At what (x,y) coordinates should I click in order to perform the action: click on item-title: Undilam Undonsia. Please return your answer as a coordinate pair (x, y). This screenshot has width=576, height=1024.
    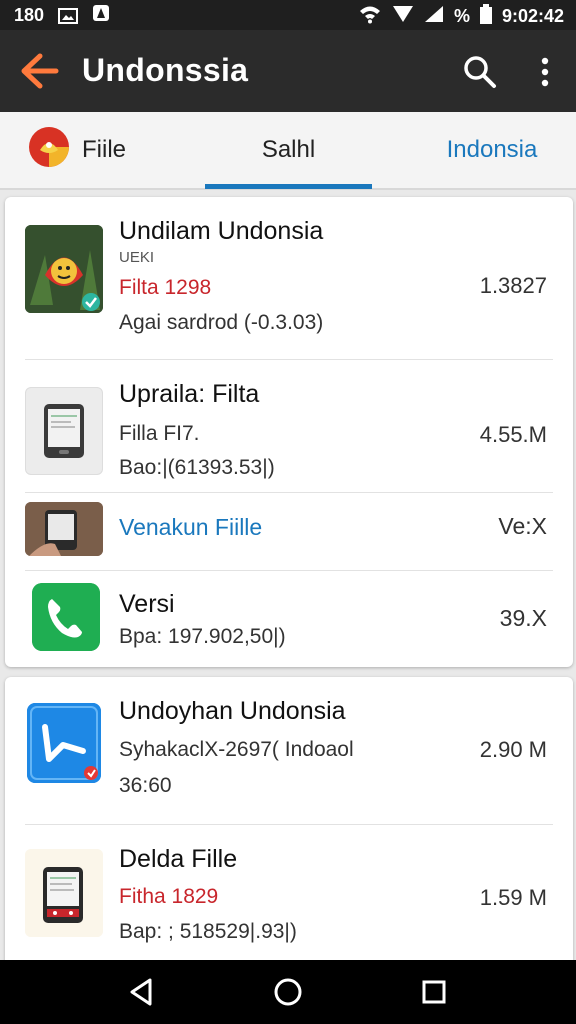
    Looking at the image, I should click on (221, 231).